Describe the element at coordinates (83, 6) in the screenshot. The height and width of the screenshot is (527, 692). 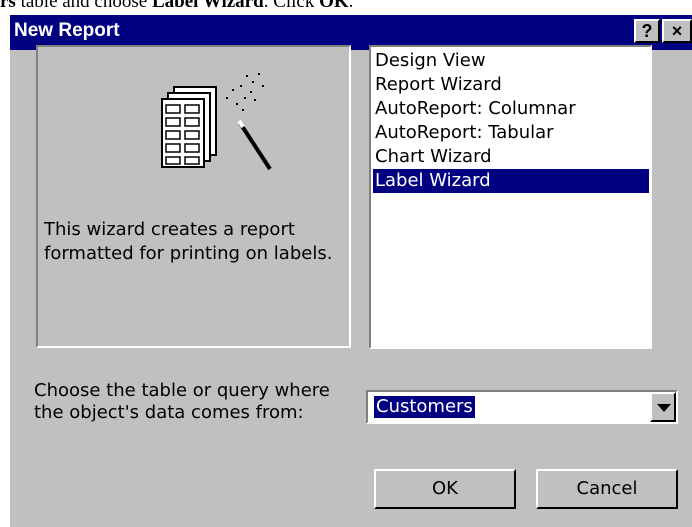
I see `instruction-text-part: table and choose` at that location.